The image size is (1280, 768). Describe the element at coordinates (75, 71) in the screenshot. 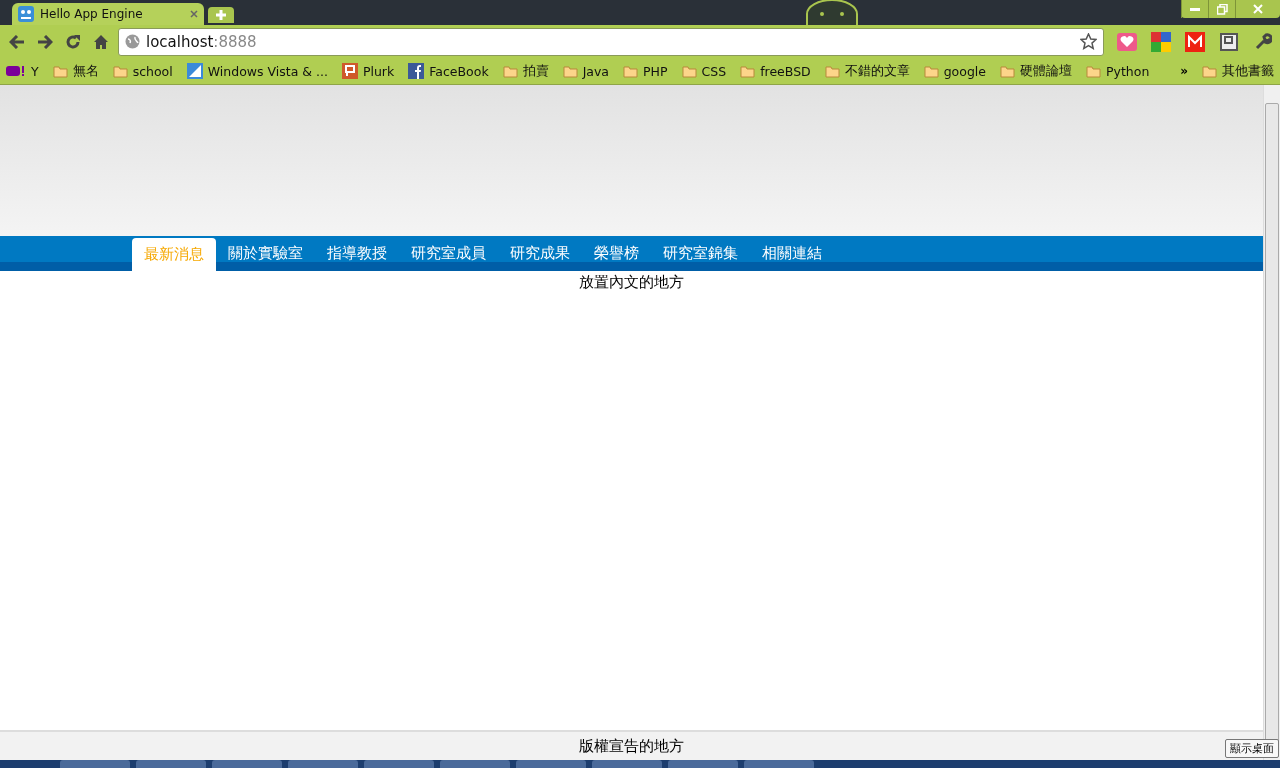

I see `bookmark: 無名` at that location.